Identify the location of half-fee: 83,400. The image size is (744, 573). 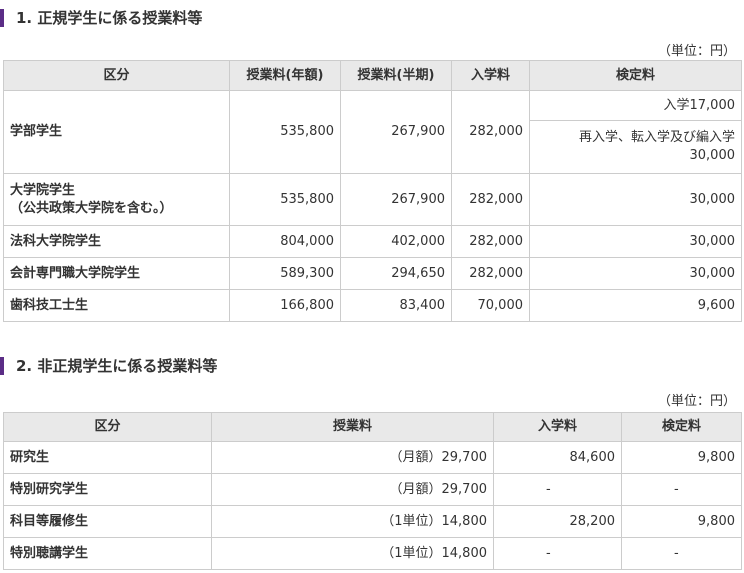
(396, 305).